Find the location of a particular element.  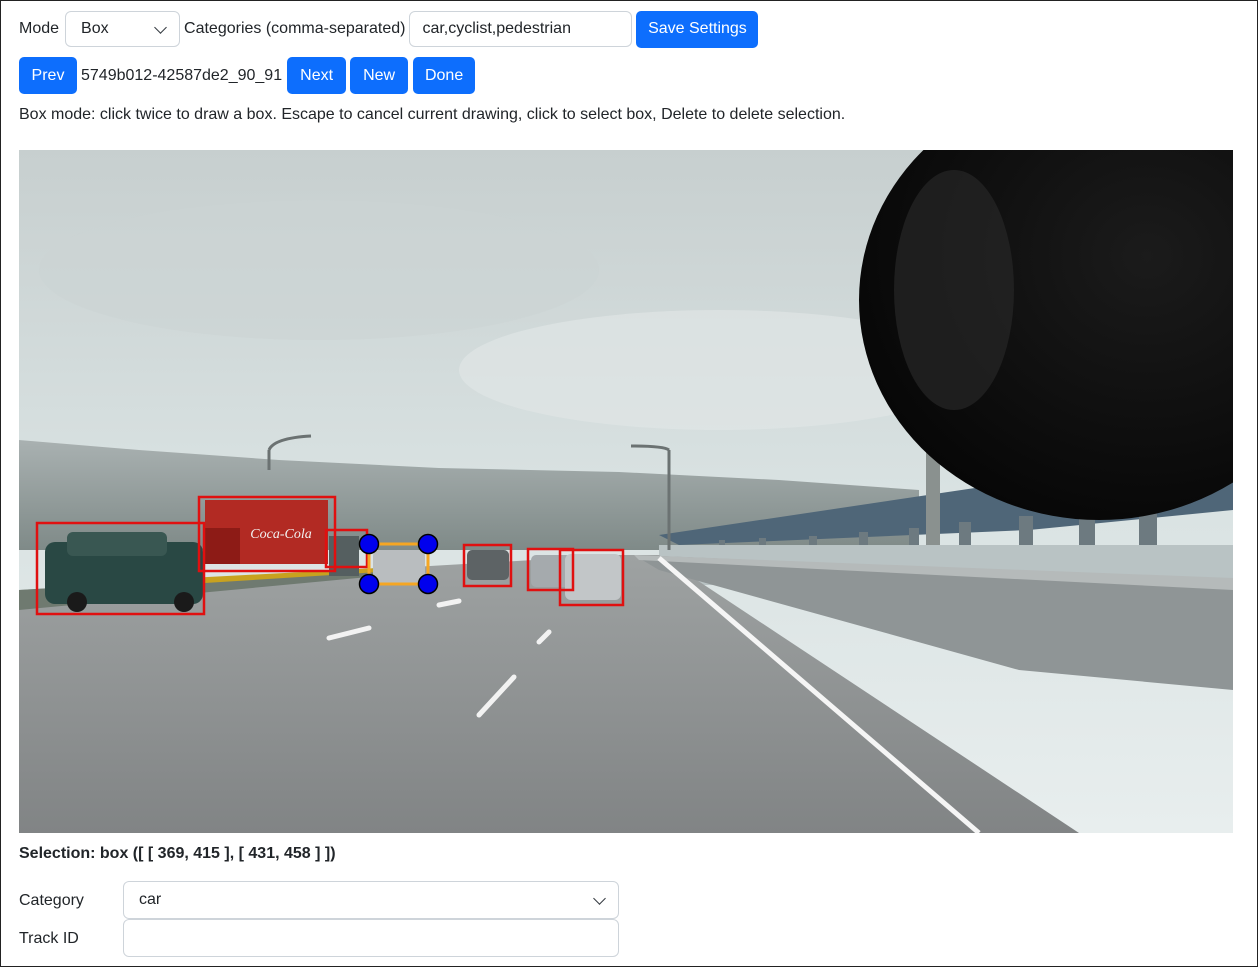

categories-label: Categories (comma-separated) is located at coordinates (295, 28).